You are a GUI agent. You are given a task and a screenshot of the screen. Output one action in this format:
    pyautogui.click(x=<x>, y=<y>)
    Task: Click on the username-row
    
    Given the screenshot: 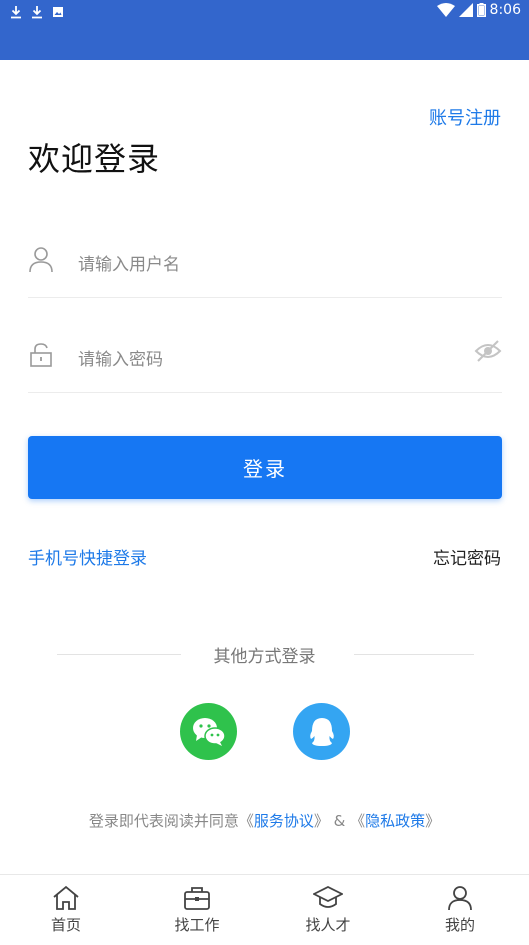 What is the action you would take?
    pyautogui.click(x=265, y=268)
    